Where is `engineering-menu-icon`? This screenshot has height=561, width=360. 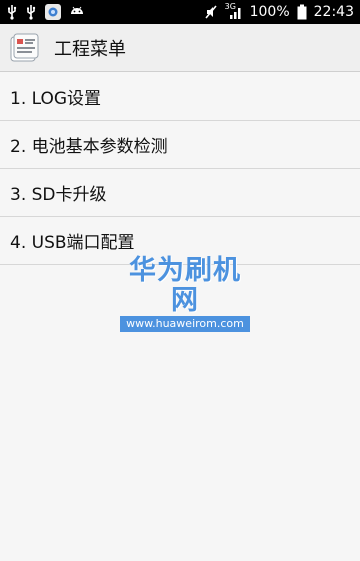 engineering-menu-icon is located at coordinates (25, 48).